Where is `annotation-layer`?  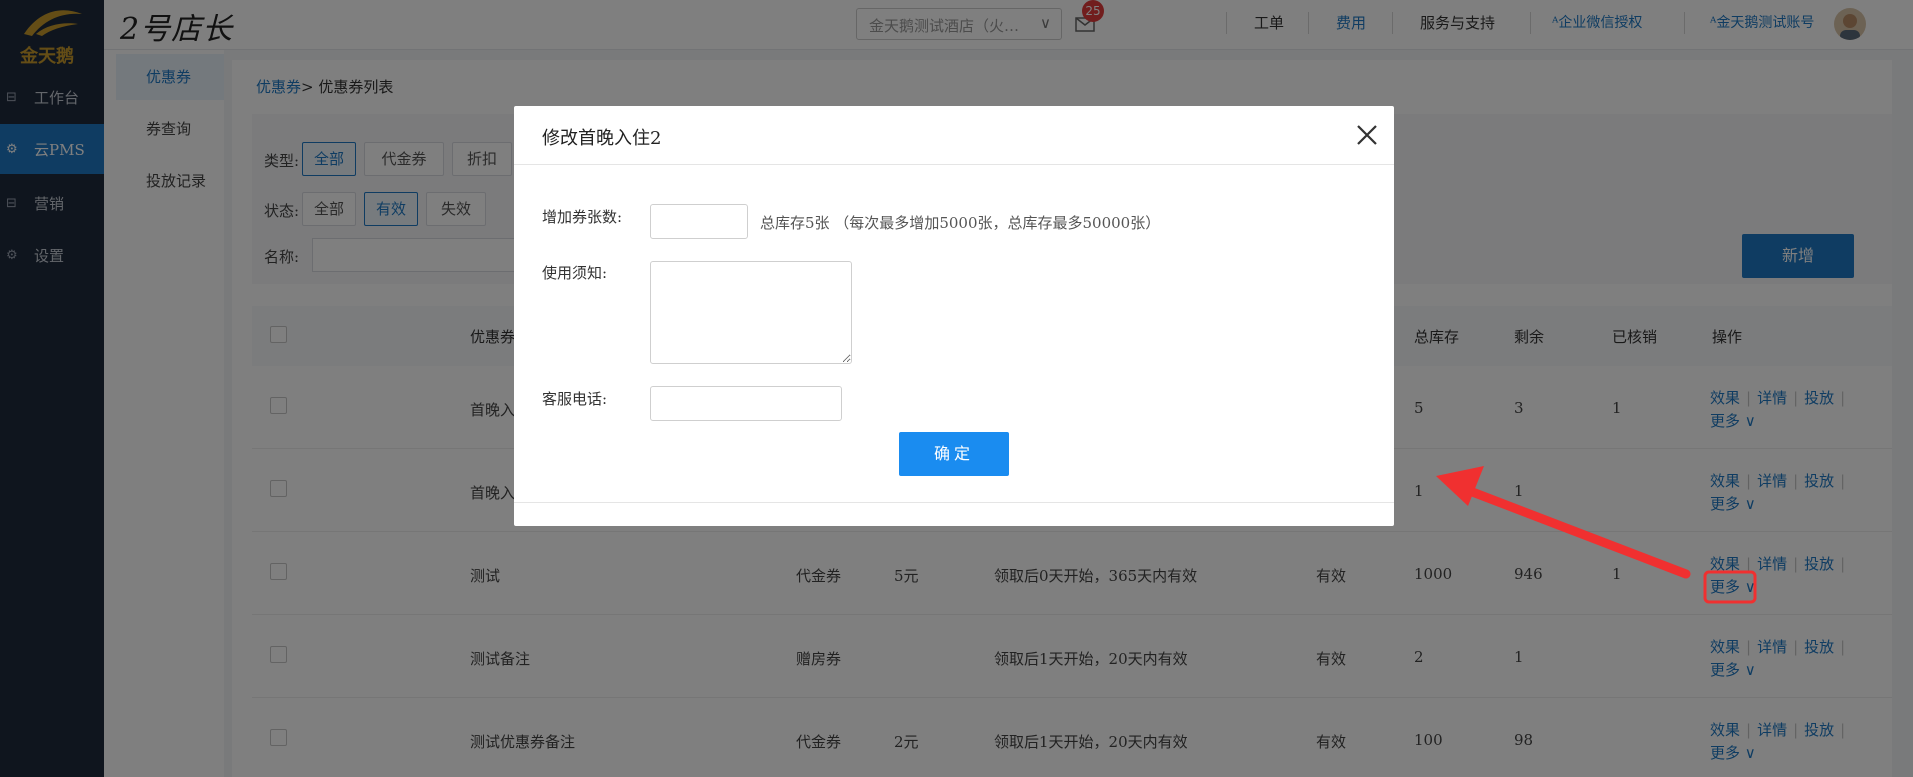 annotation-layer is located at coordinates (1596, 535).